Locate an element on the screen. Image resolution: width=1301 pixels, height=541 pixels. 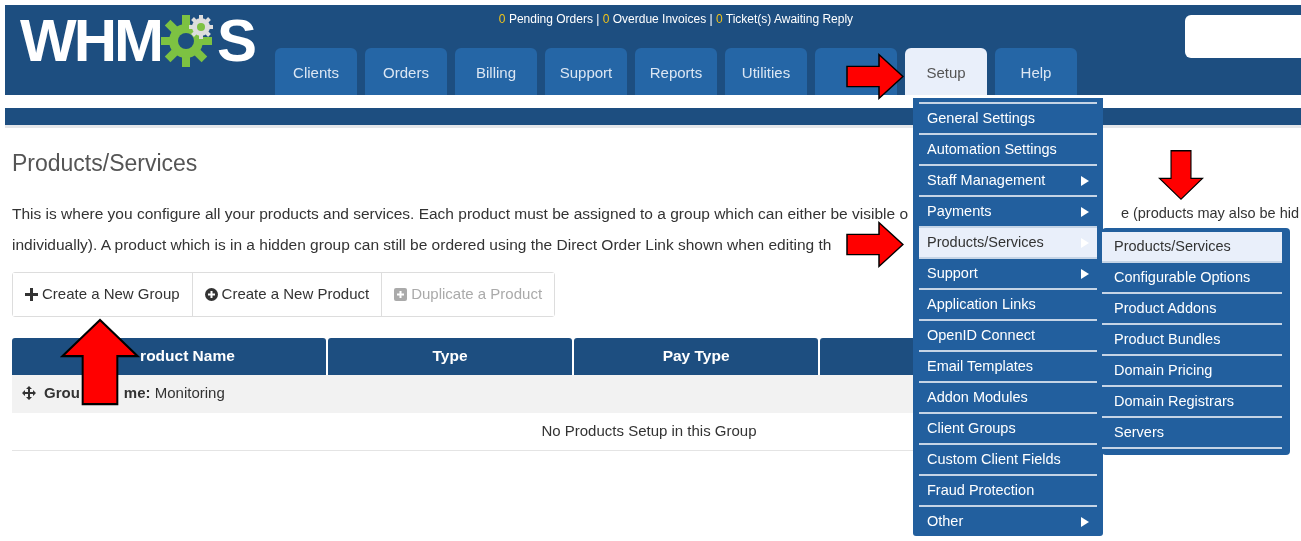
logo-text: WHM is located at coordinates (90, 41).